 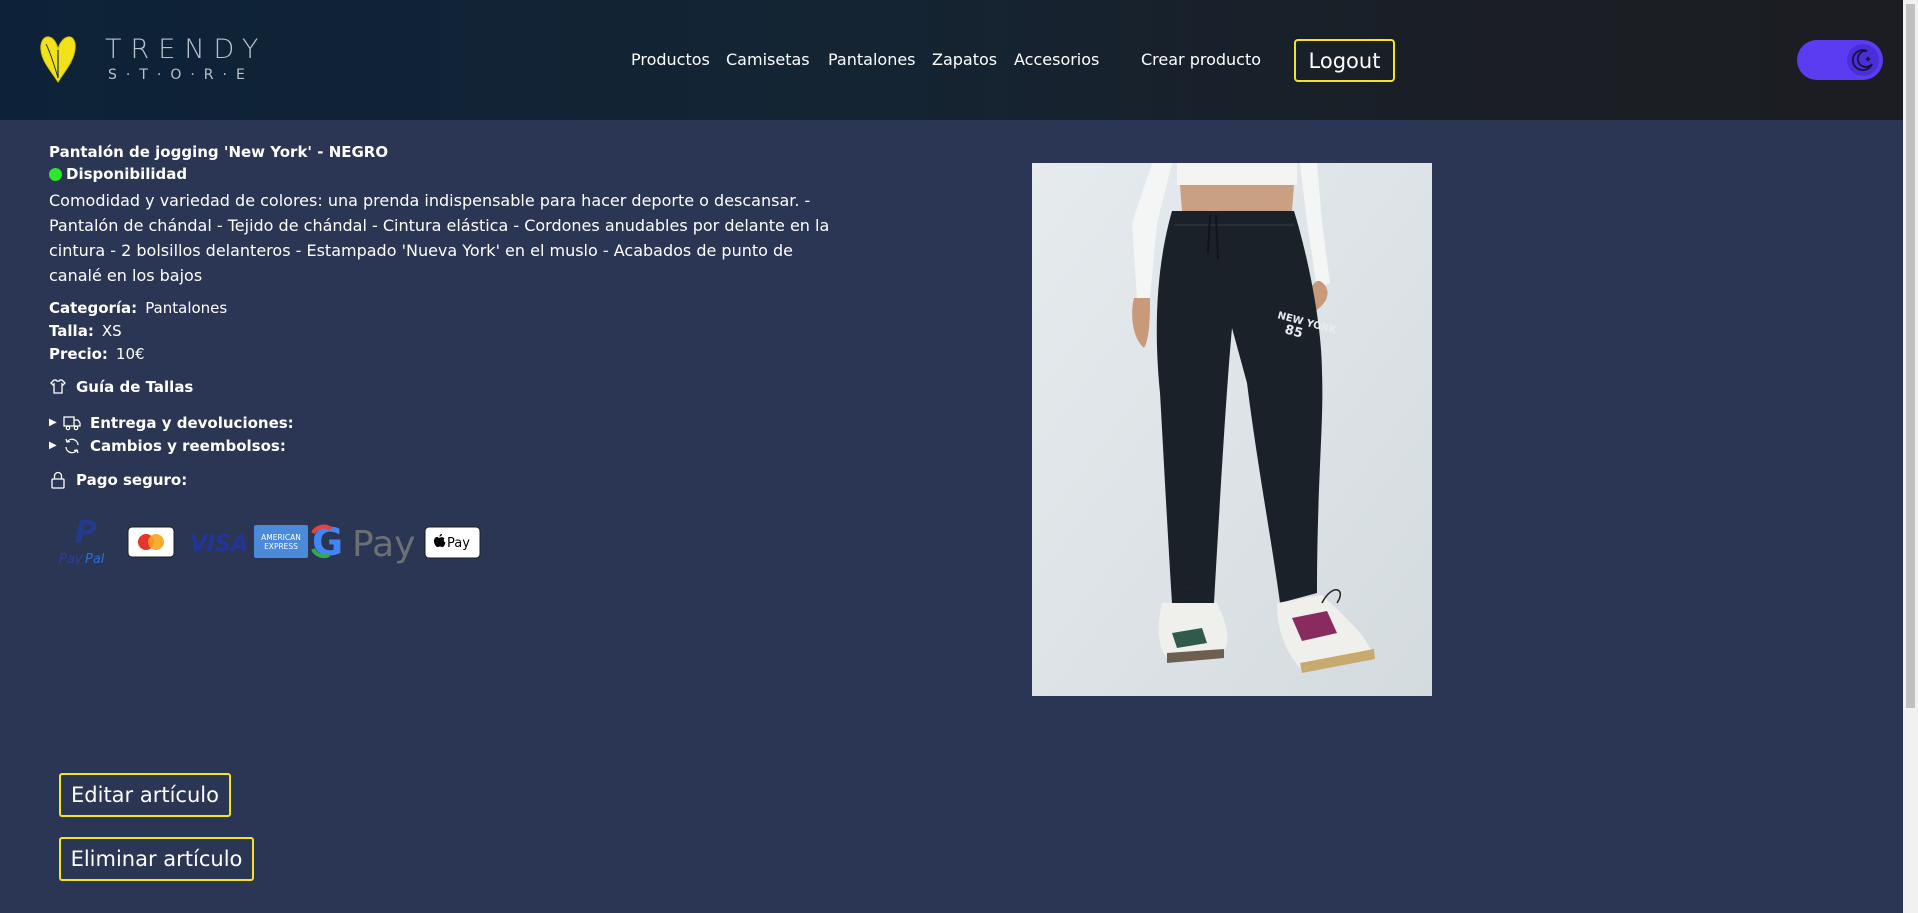 I want to click on theme-toggle, so click(x=1840, y=60).